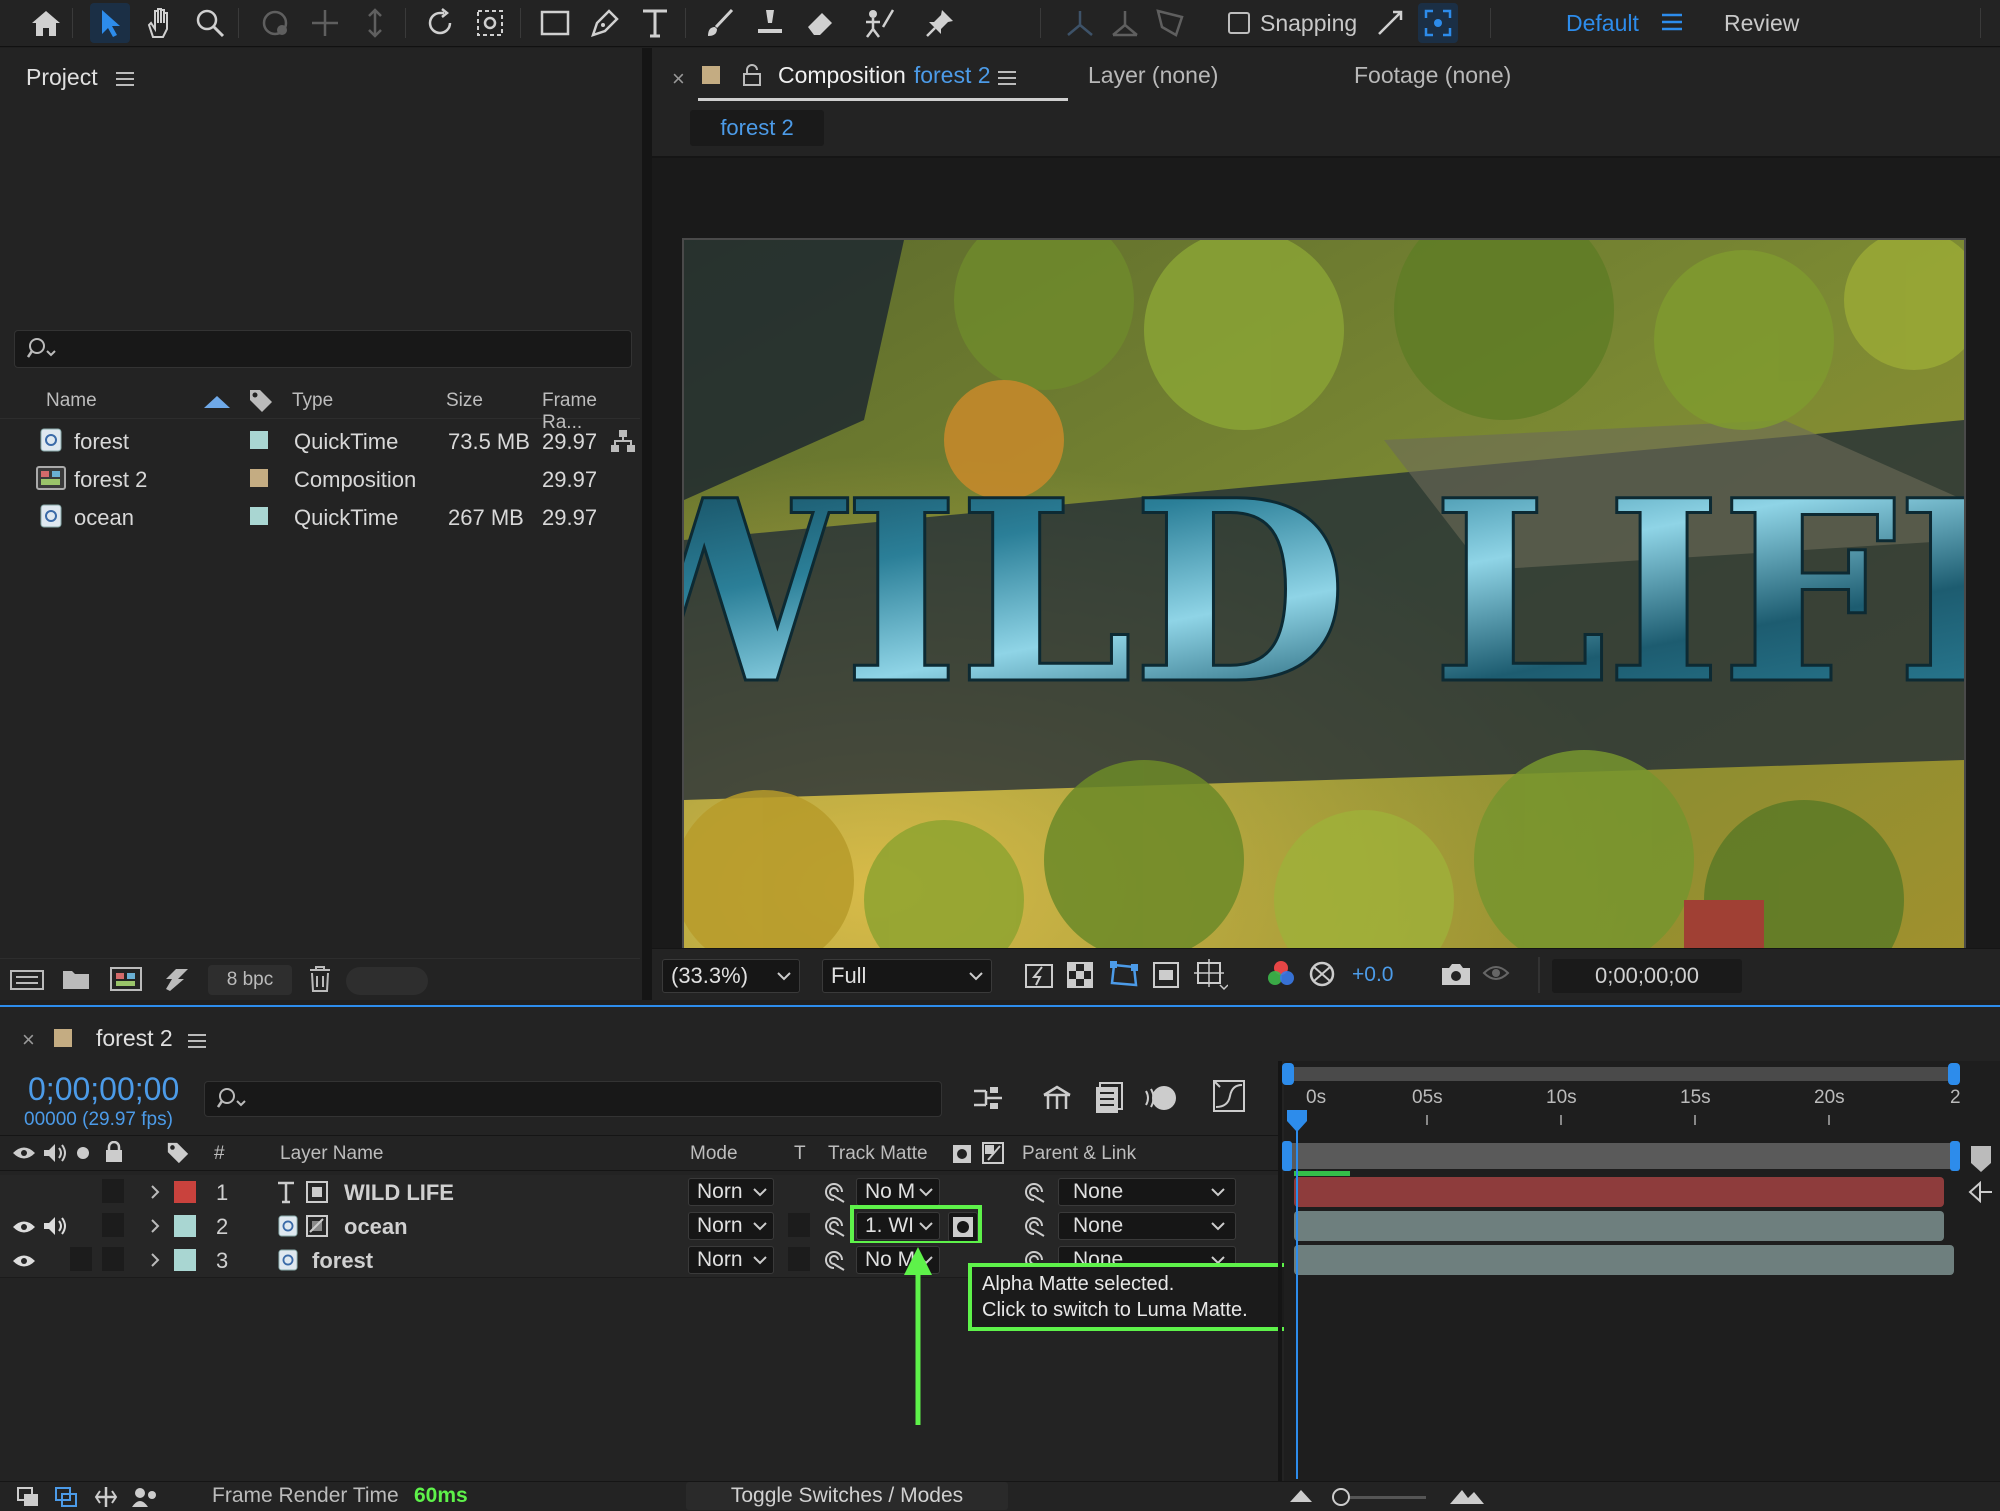 The image size is (2000, 1511). Describe the element at coordinates (464, 401) in the screenshot. I see `column-size: Size` at that location.